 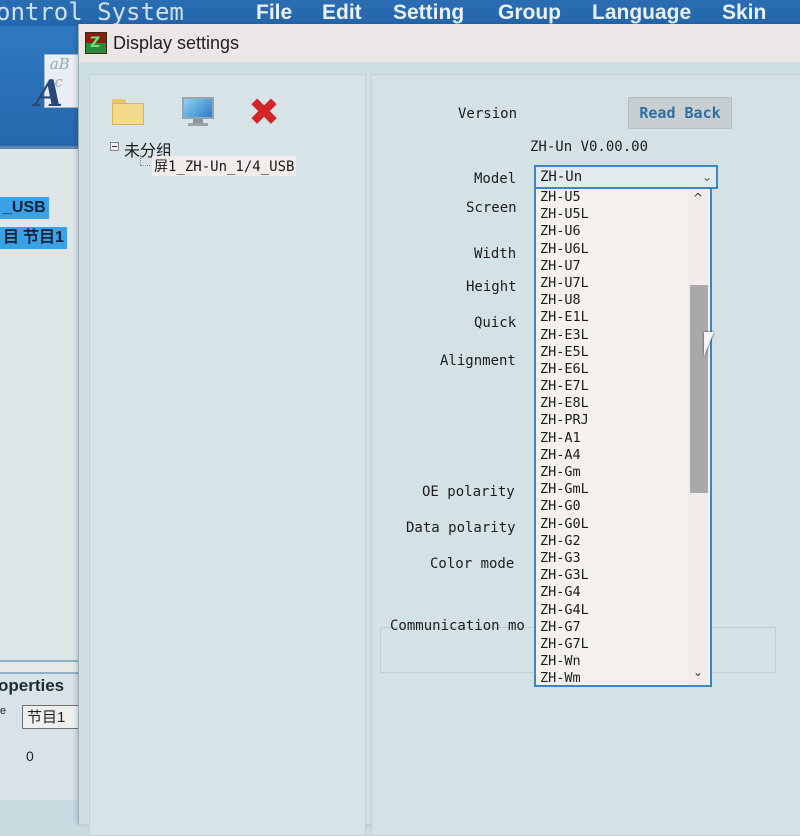 What do you see at coordinates (224, 166) in the screenshot?
I see `tree-item-screen1: 屏1_ZH-Un_1/4_USB` at bounding box center [224, 166].